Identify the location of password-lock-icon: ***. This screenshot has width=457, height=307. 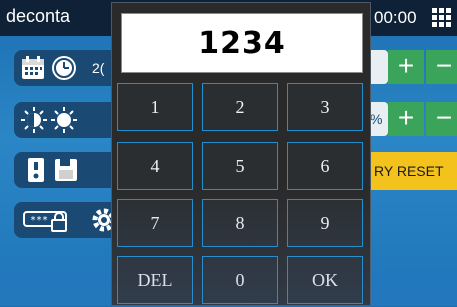
(47, 220).